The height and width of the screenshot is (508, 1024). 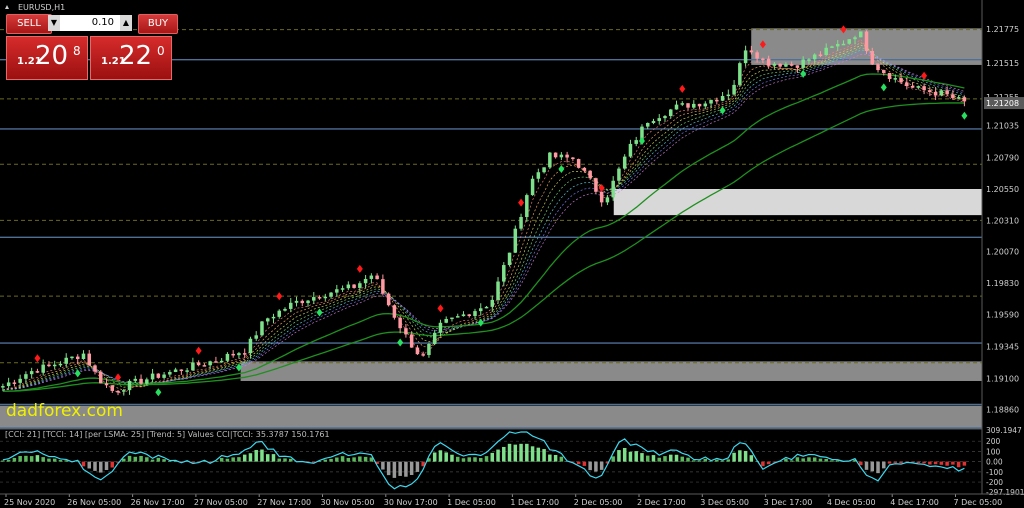 I want to click on price-axis-label: 1.18860, so click(x=1002, y=410).